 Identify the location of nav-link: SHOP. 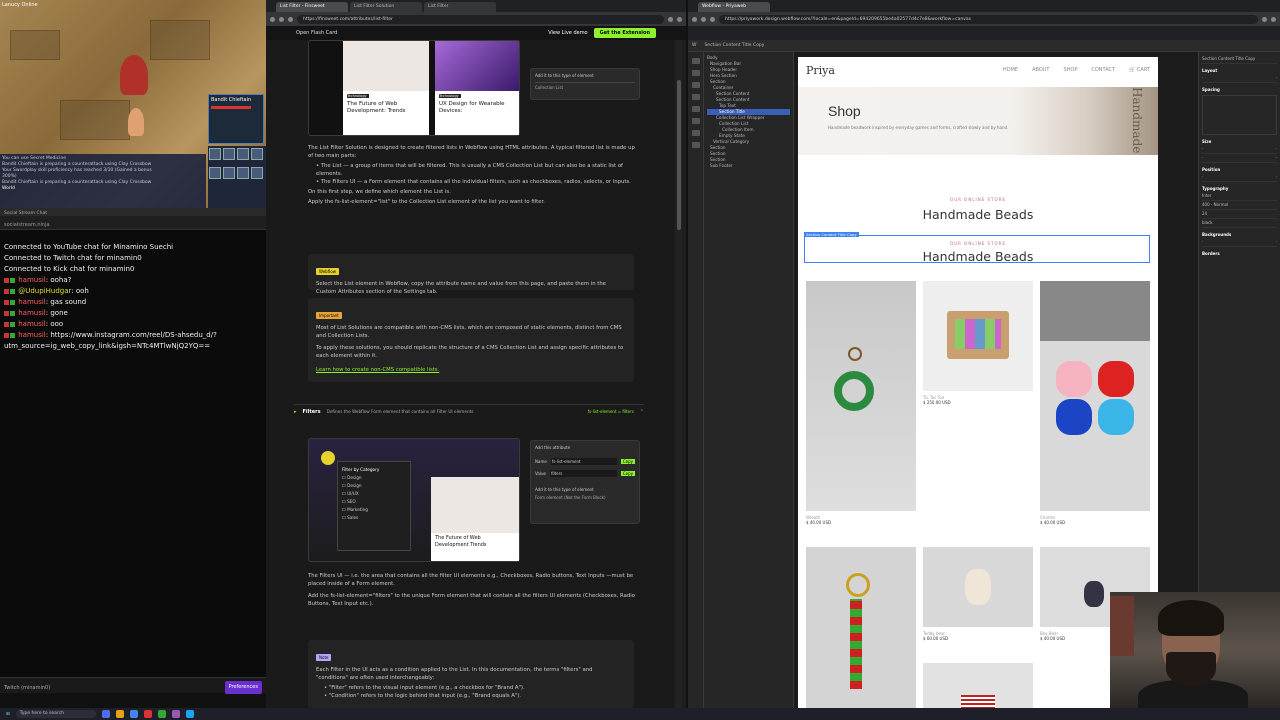
(1070, 70).